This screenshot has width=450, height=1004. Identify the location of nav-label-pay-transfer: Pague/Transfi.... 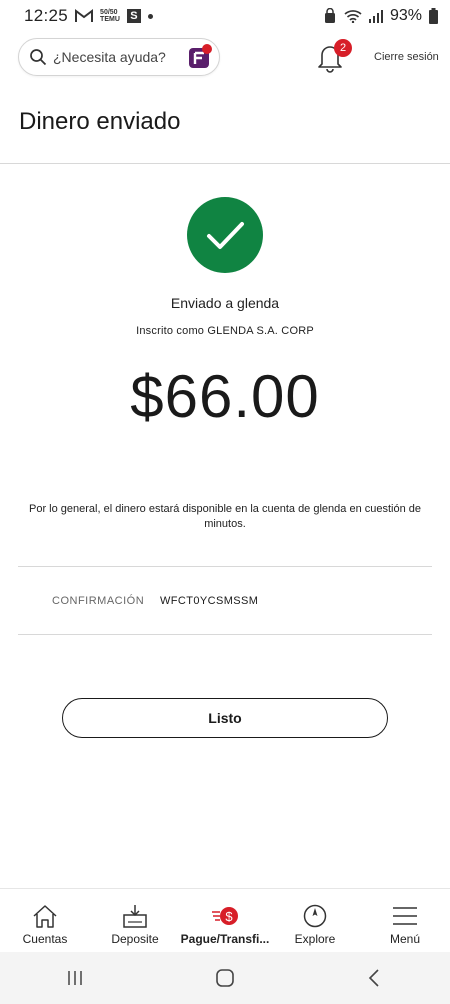
(225, 939).